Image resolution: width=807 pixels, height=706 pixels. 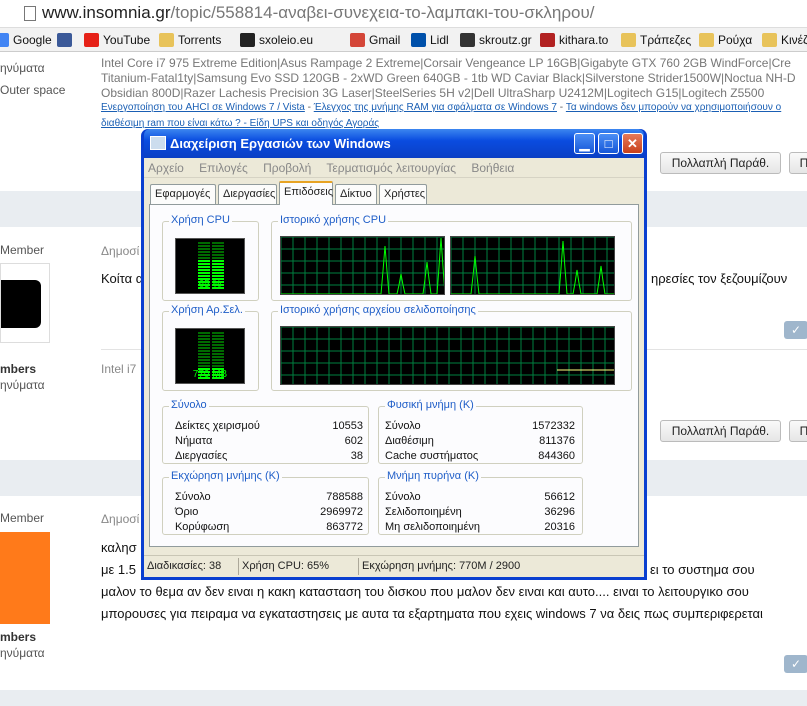 What do you see at coordinates (247, 194) in the screenshot?
I see `tab-processes: Διεργασίες` at bounding box center [247, 194].